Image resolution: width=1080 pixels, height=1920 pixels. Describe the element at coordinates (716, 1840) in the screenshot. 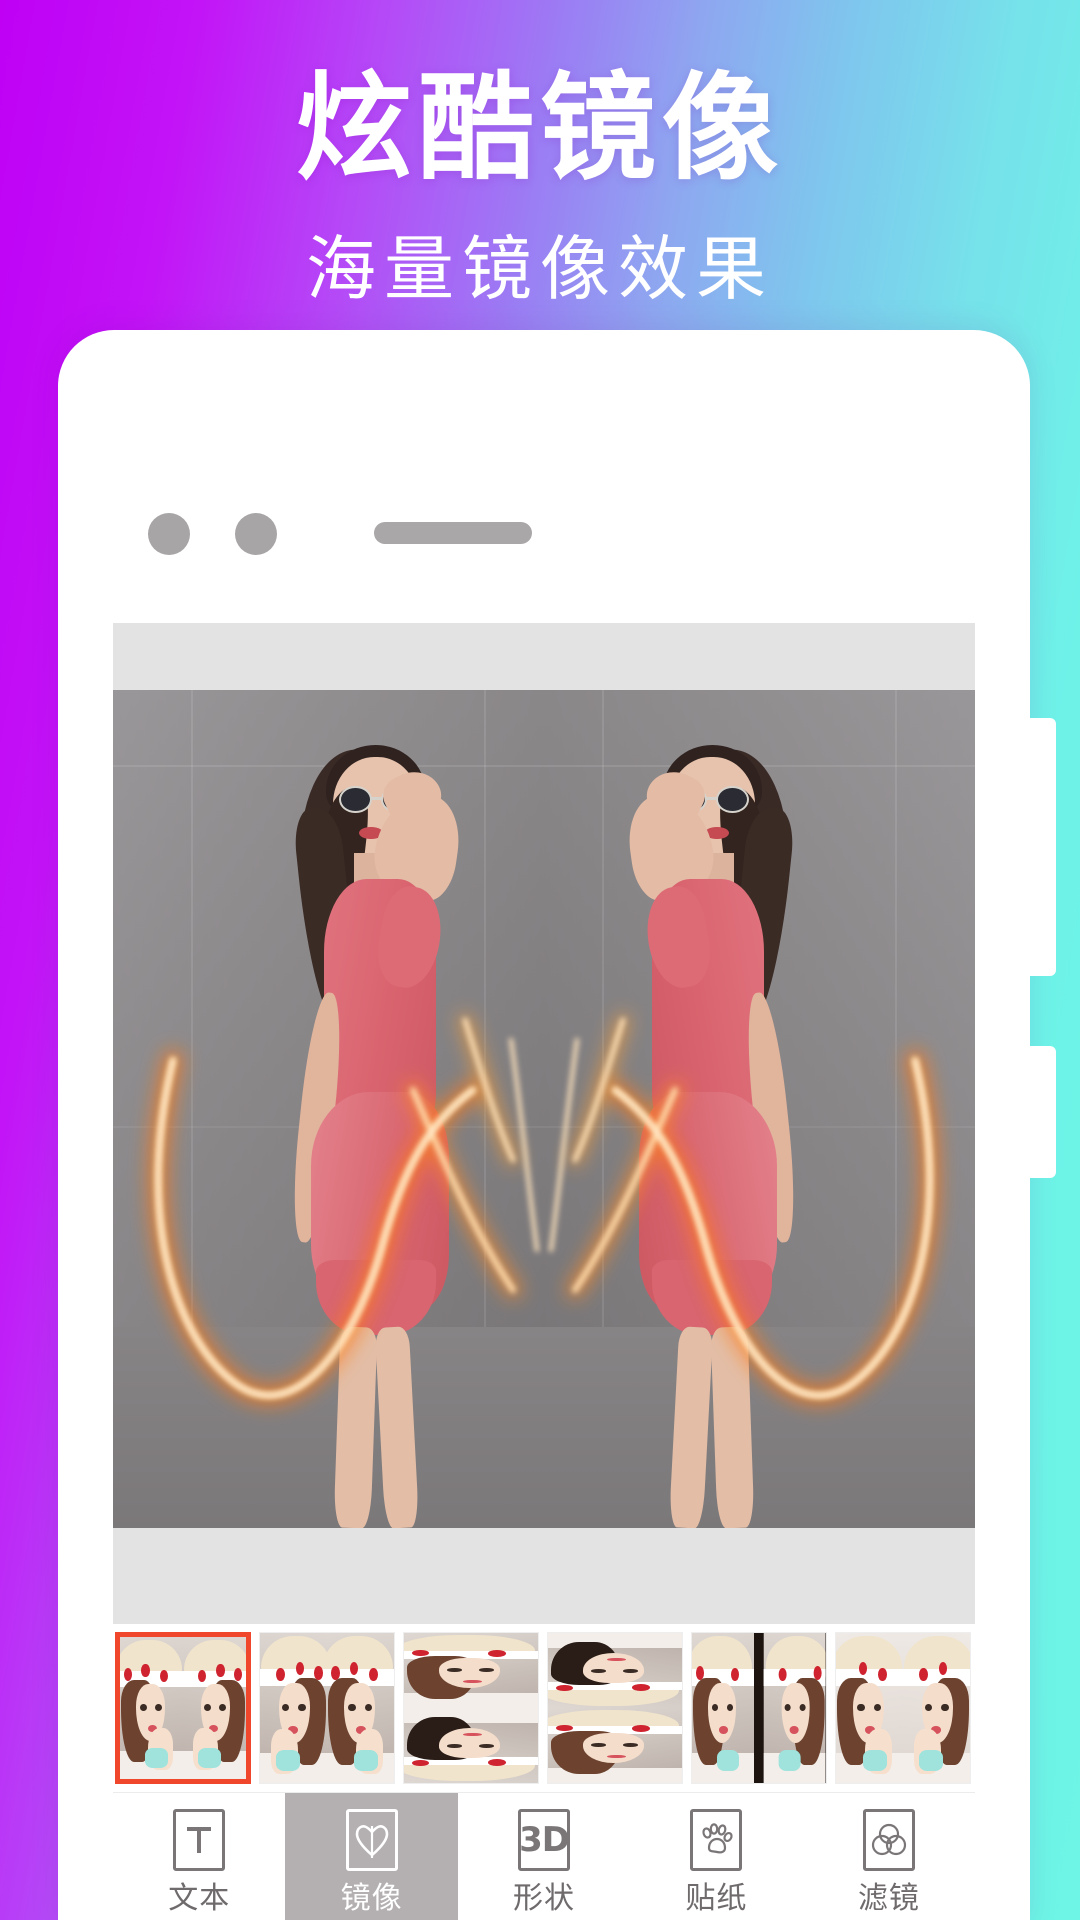

I see `paw-print-icon` at that location.